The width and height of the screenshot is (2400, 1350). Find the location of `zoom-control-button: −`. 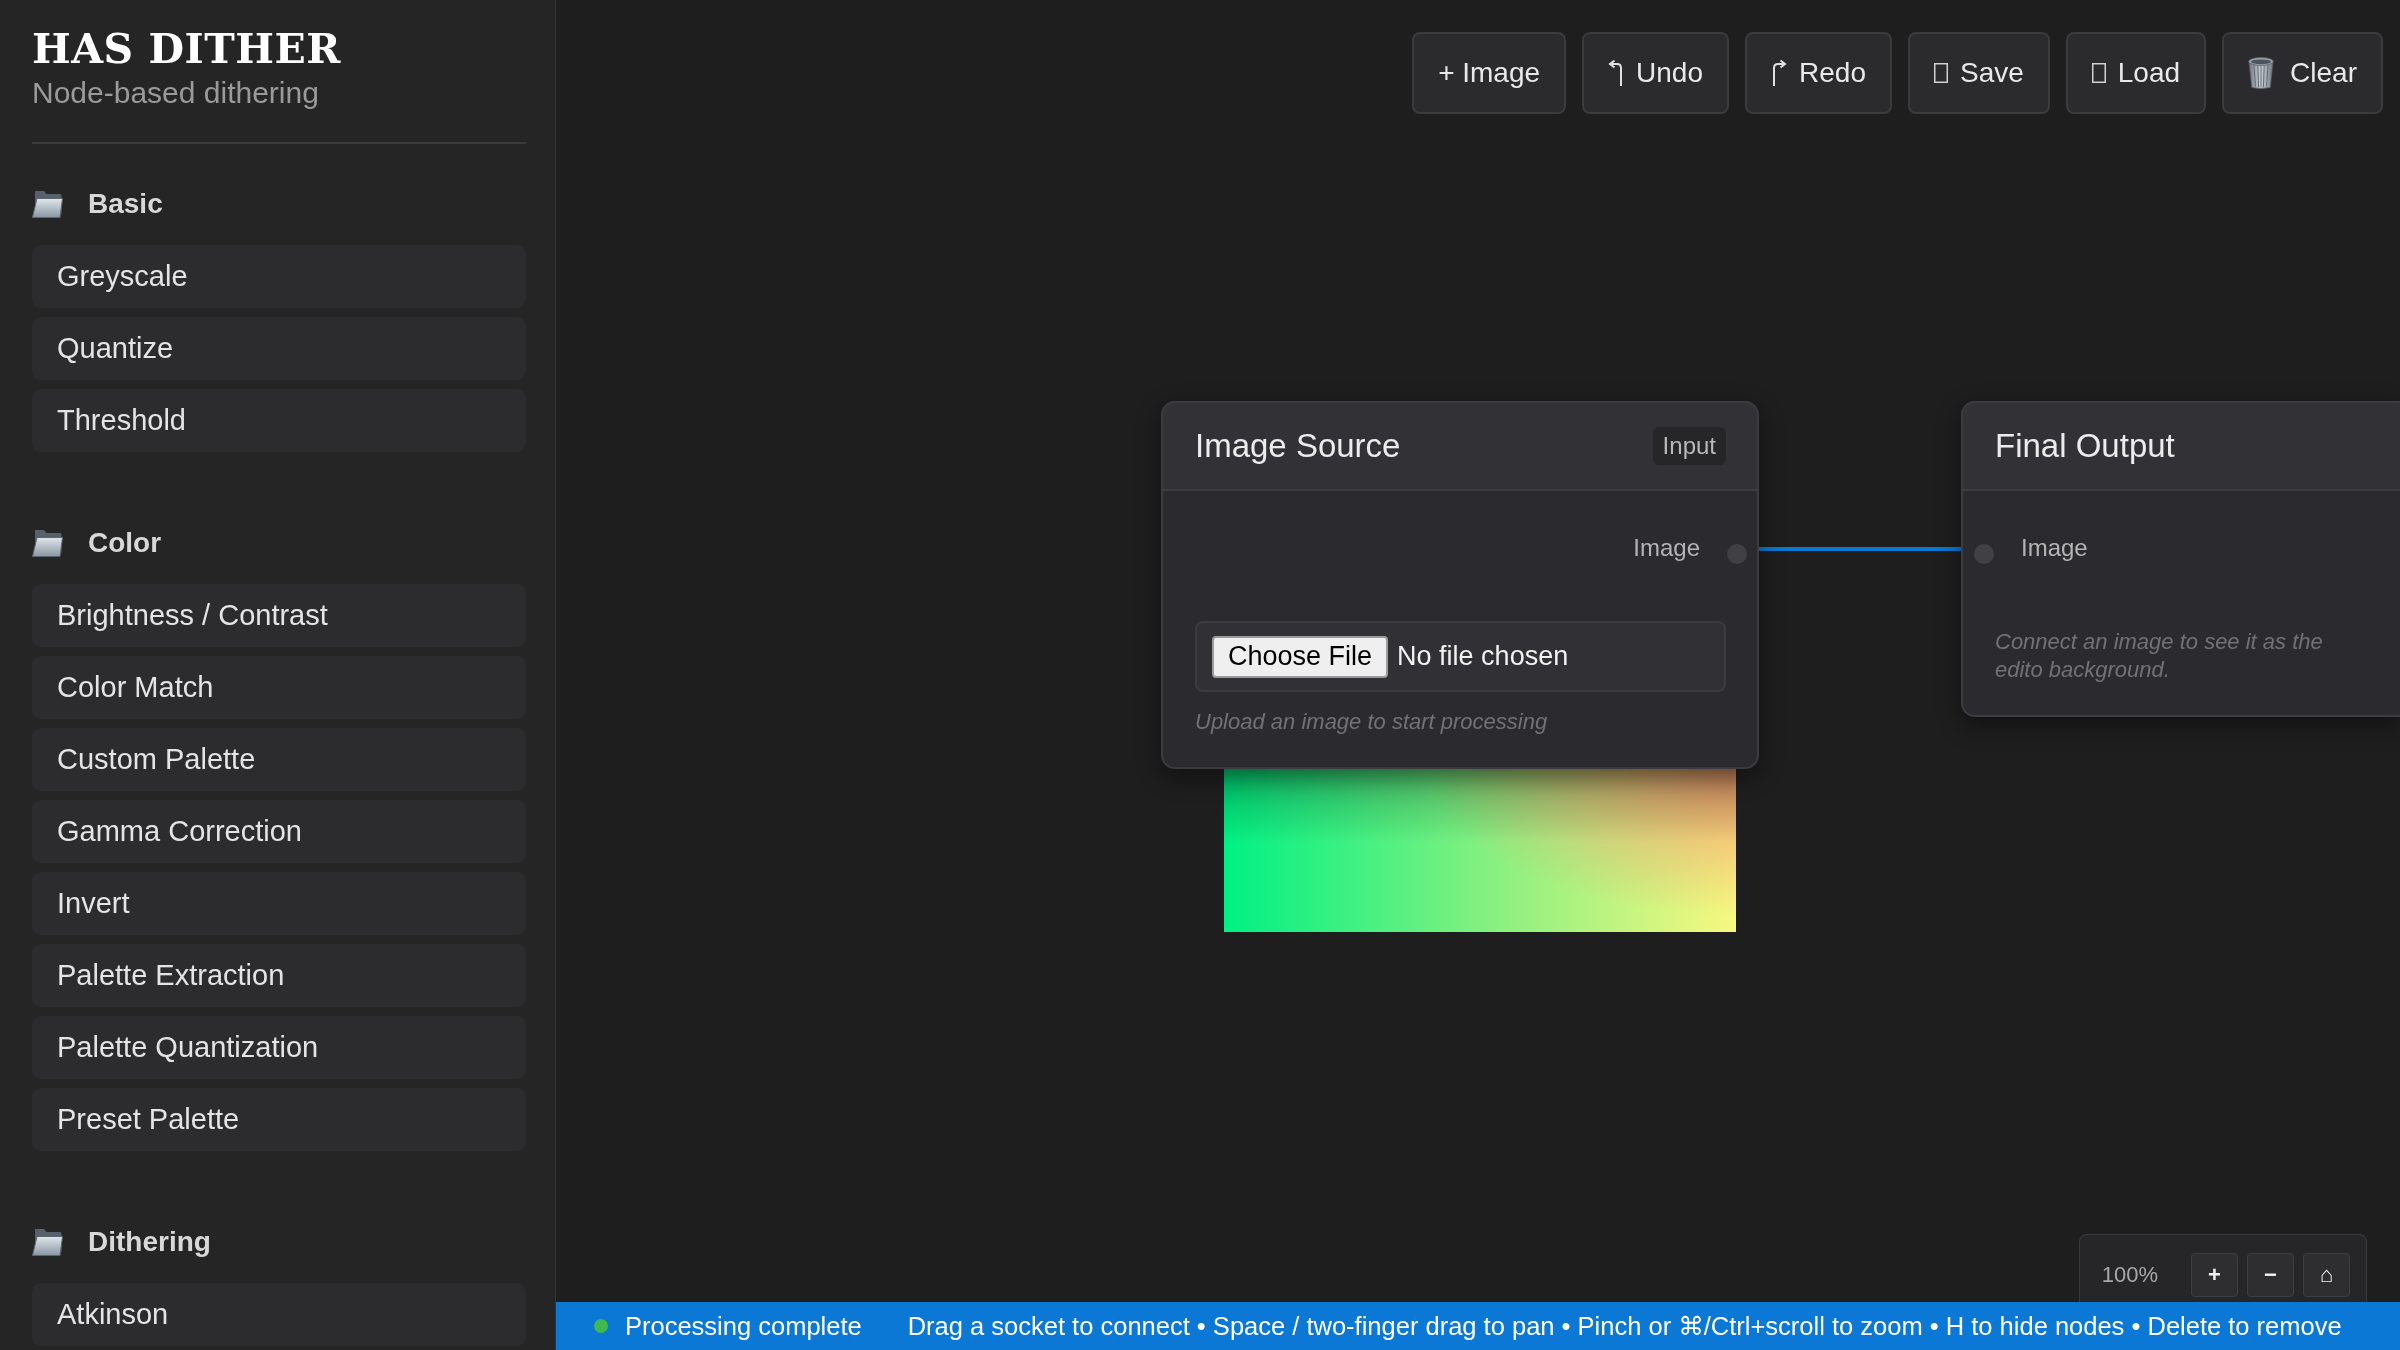

zoom-control-button: − is located at coordinates (2270, 1275).